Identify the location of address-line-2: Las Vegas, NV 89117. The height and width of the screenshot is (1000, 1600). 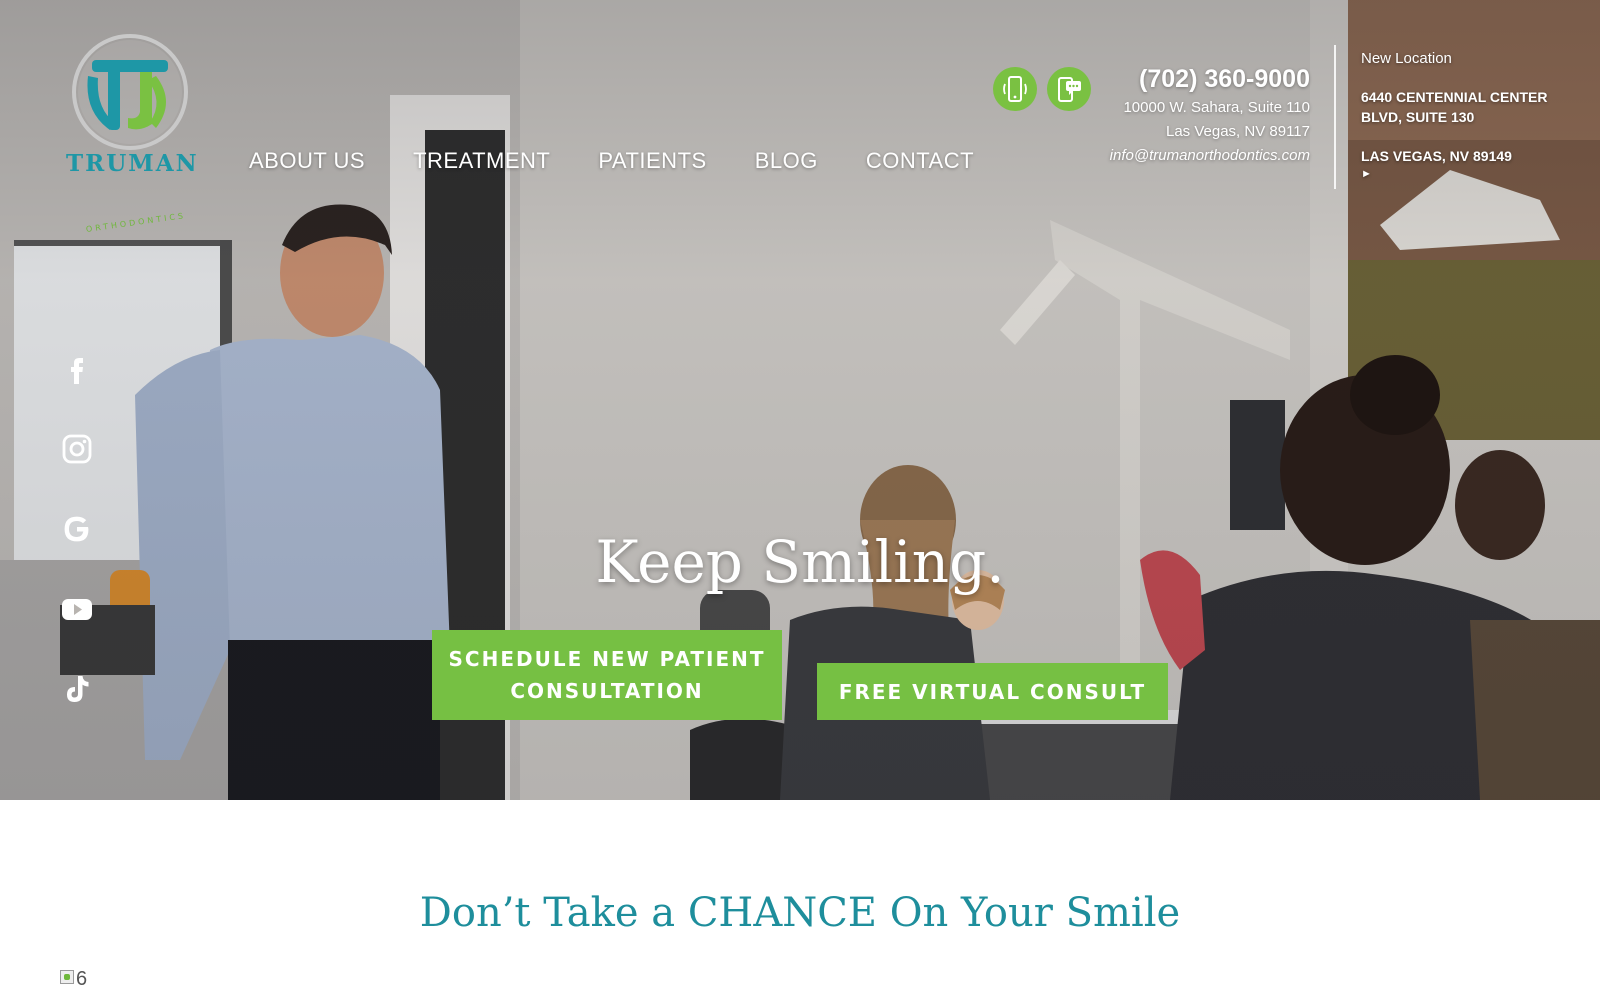
(1238, 131).